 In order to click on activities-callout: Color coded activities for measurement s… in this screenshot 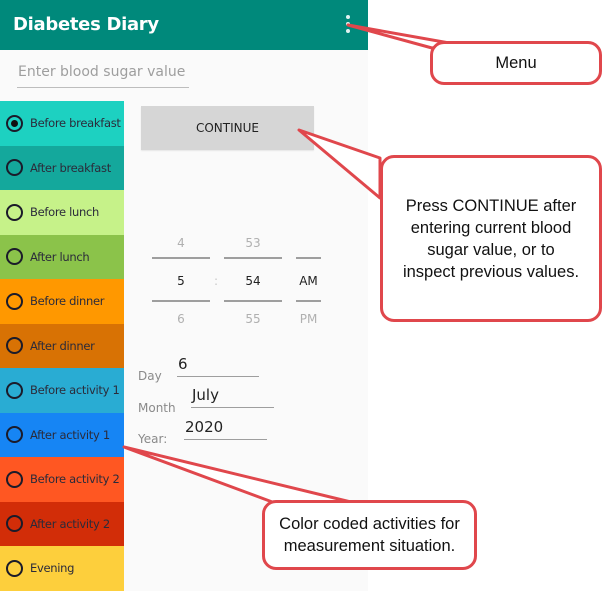, I will do `click(369, 535)`.